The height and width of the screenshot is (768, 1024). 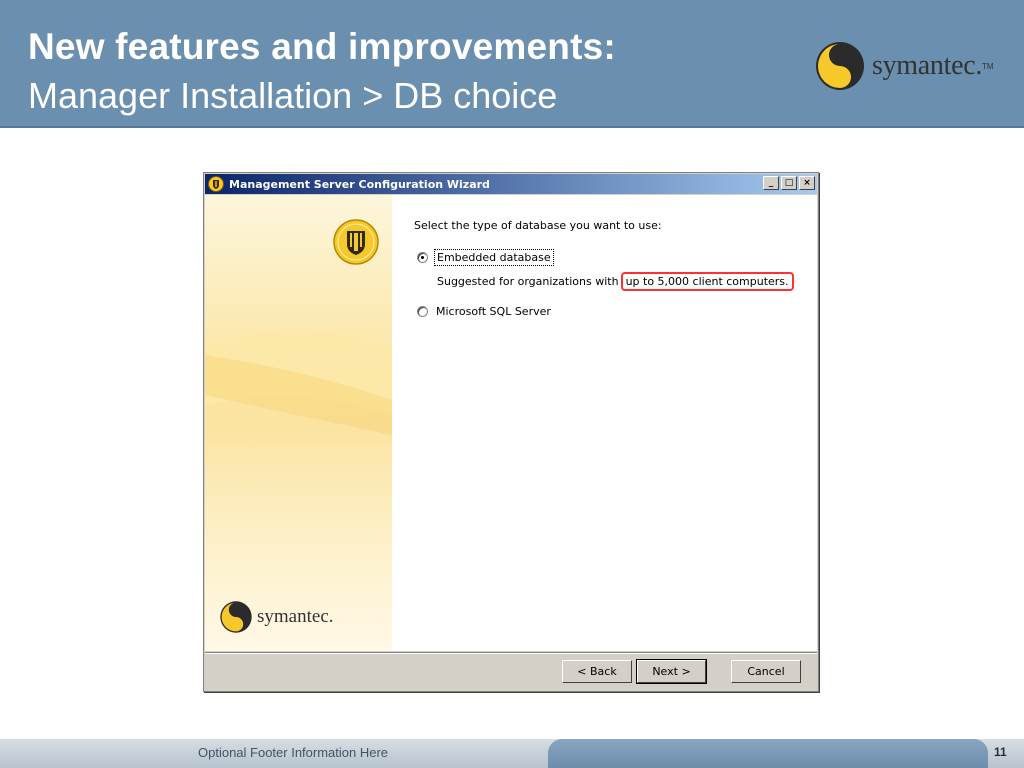 I want to click on back-button: < Back, so click(x=597, y=671).